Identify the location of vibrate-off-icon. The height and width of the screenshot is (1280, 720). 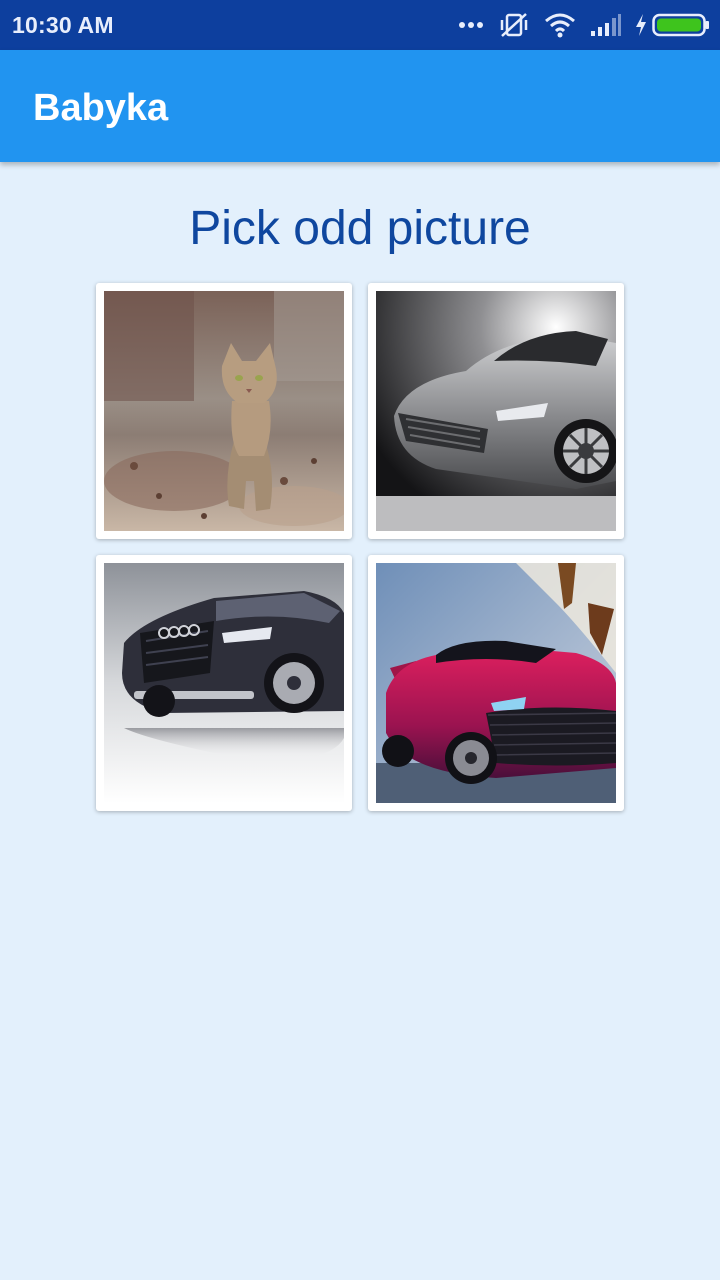
(514, 25).